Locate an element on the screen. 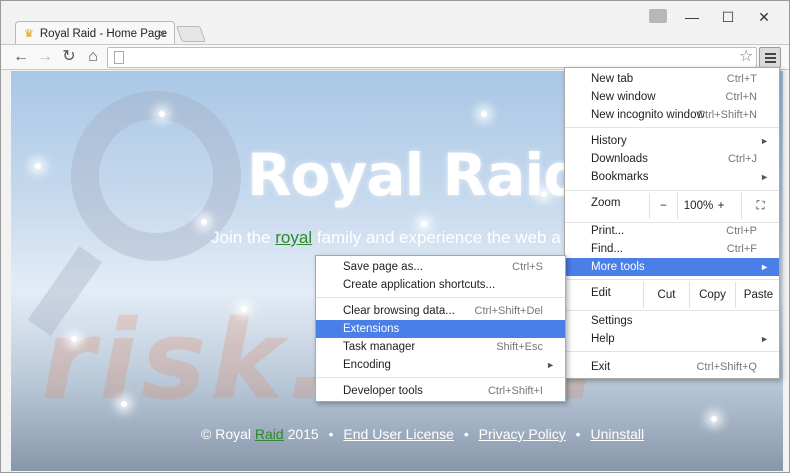 This screenshot has width=790, height=473. minimize-button: — is located at coordinates (692, 17).